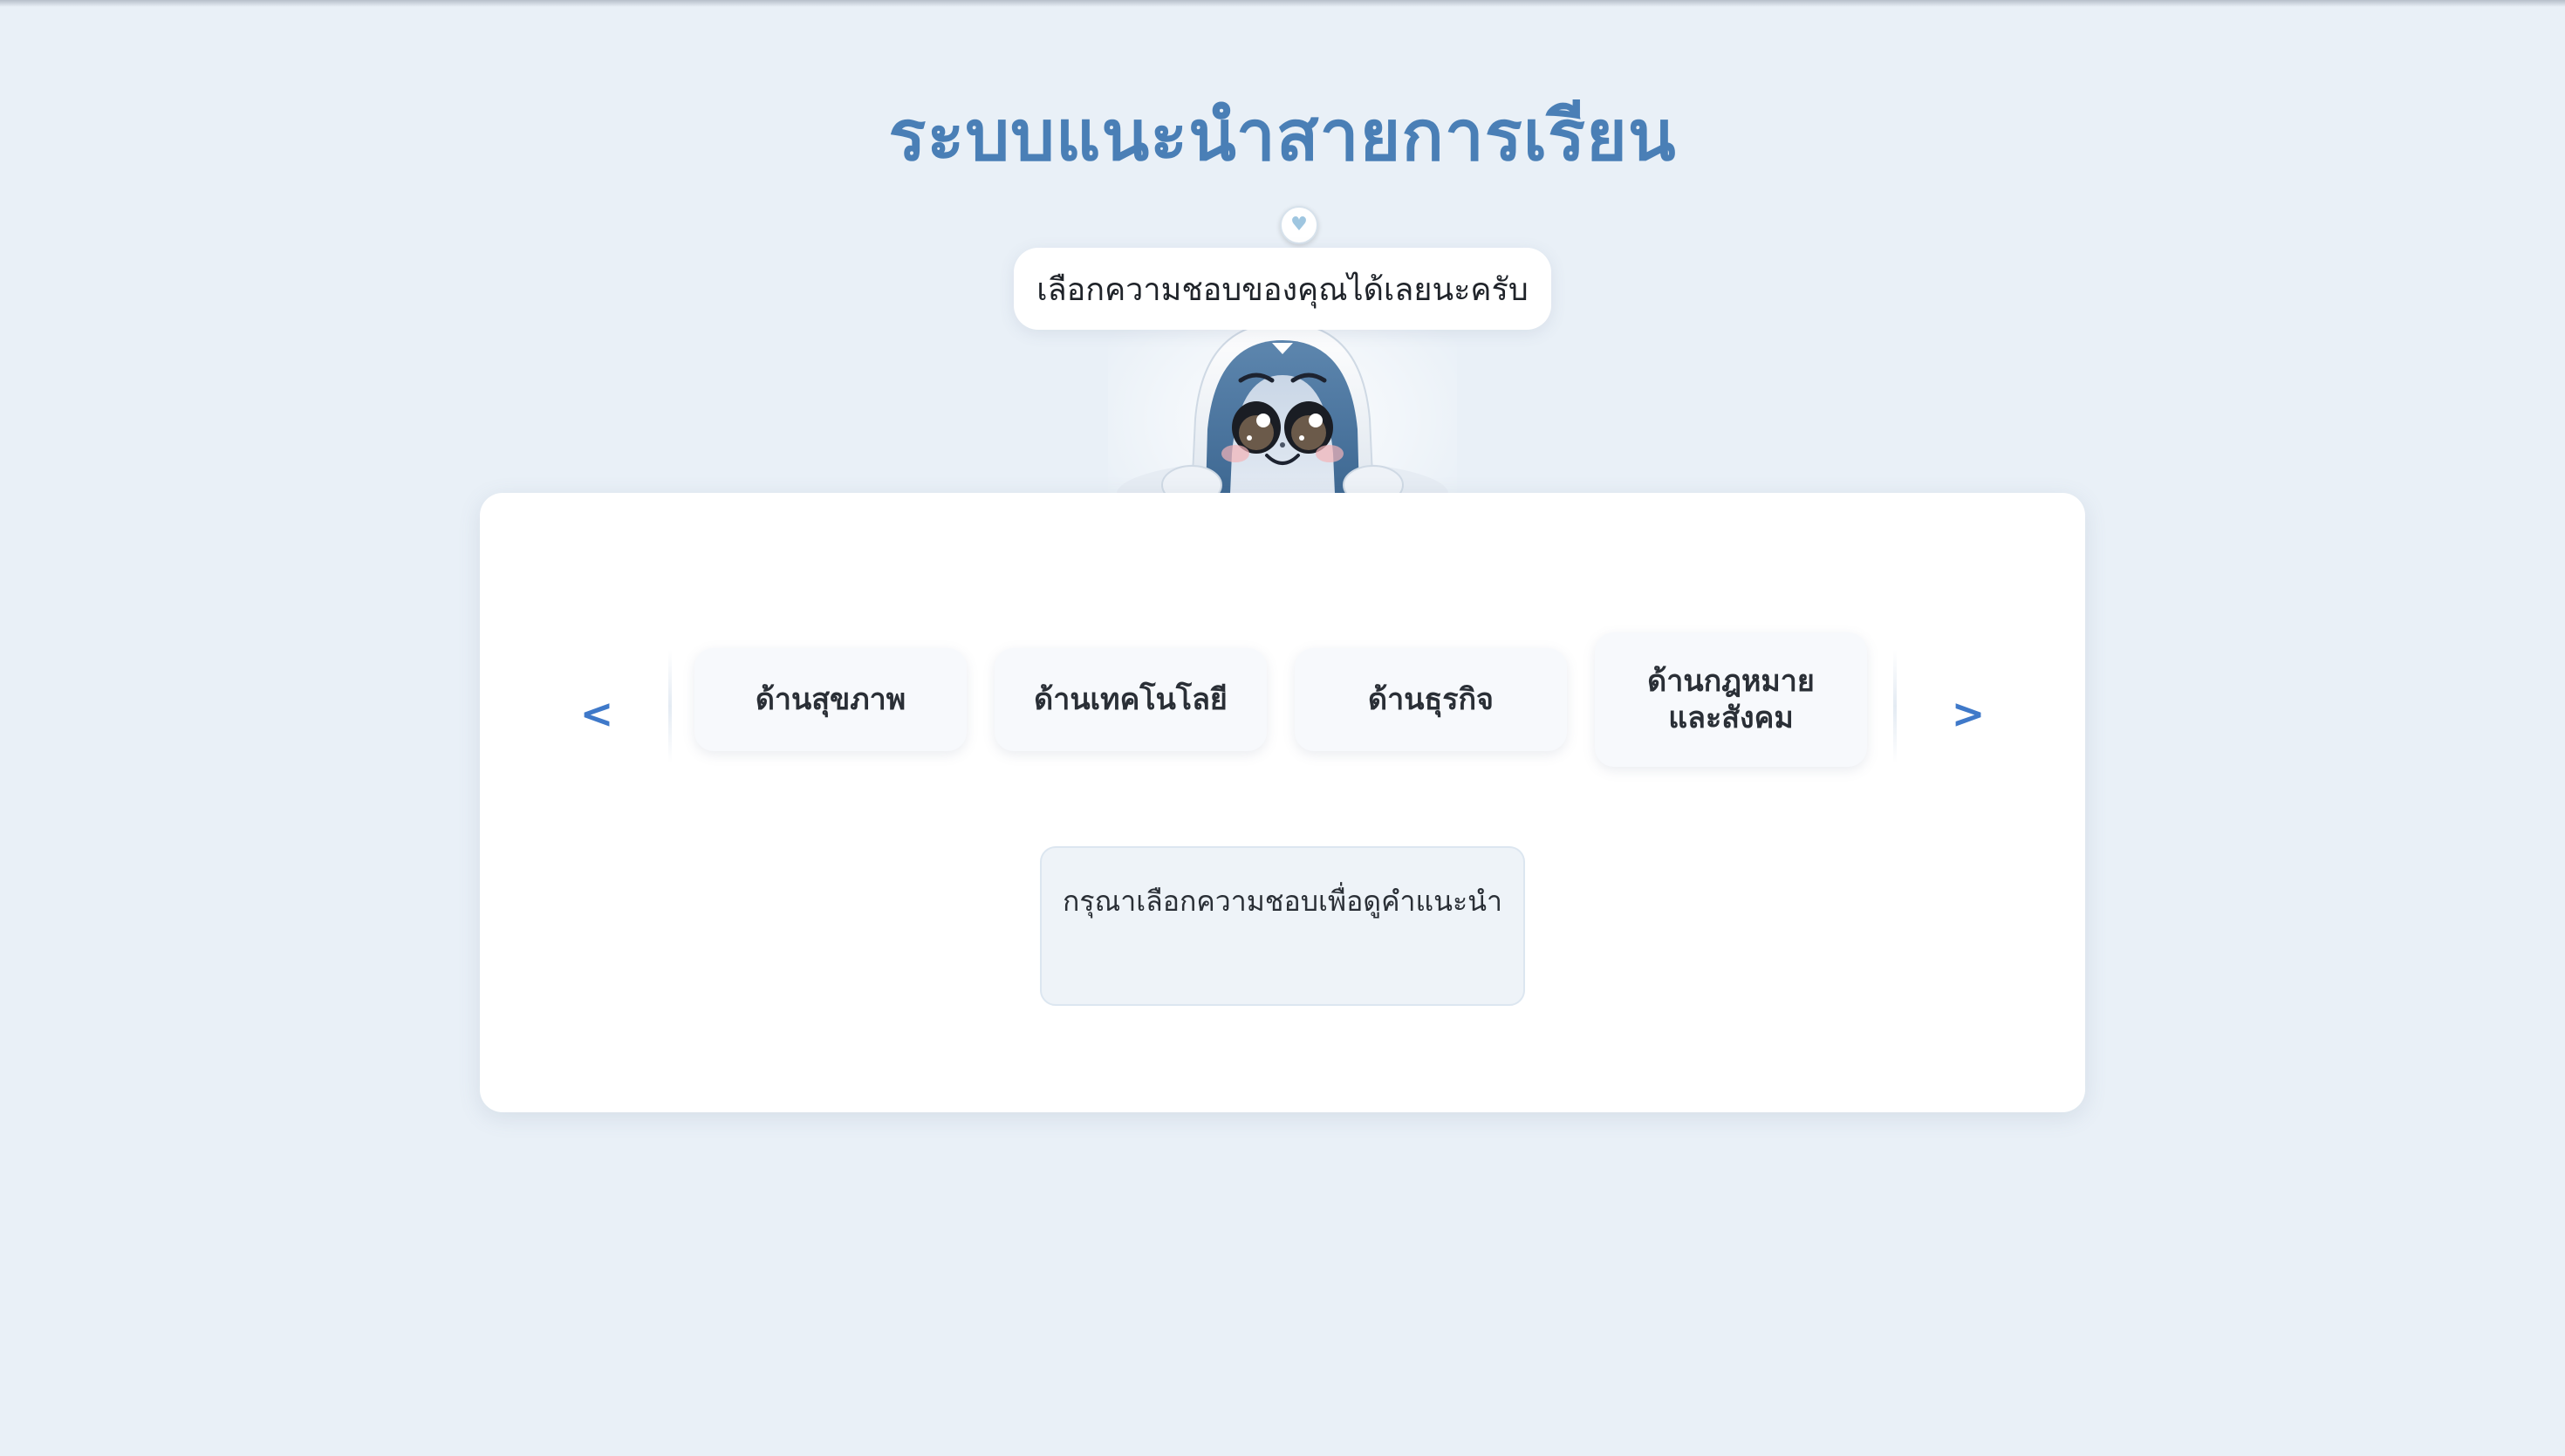 The width and height of the screenshot is (2565, 1456). What do you see at coordinates (830, 699) in the screenshot?
I see `category-health: ด้านสุขภาพ` at bounding box center [830, 699].